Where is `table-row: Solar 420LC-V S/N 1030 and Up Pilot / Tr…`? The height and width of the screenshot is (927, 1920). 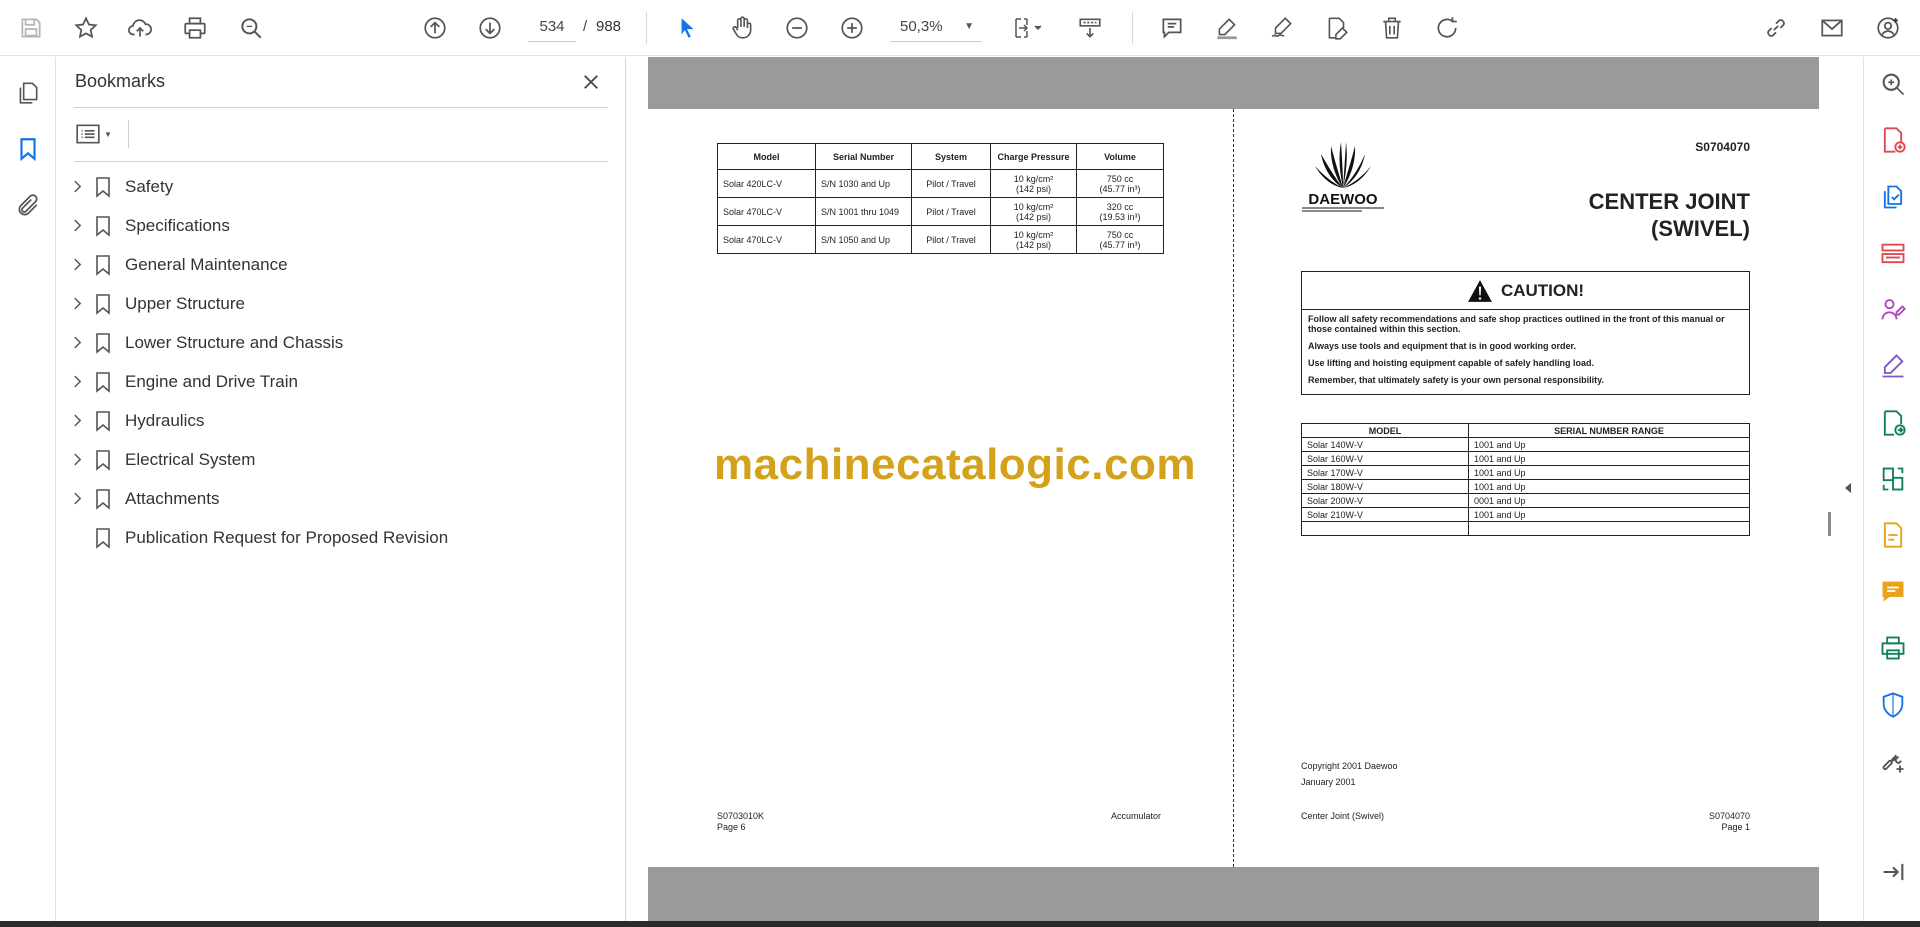 table-row: Solar 420LC-V S/N 1030 and Up Pilot / Tr… is located at coordinates (940, 183).